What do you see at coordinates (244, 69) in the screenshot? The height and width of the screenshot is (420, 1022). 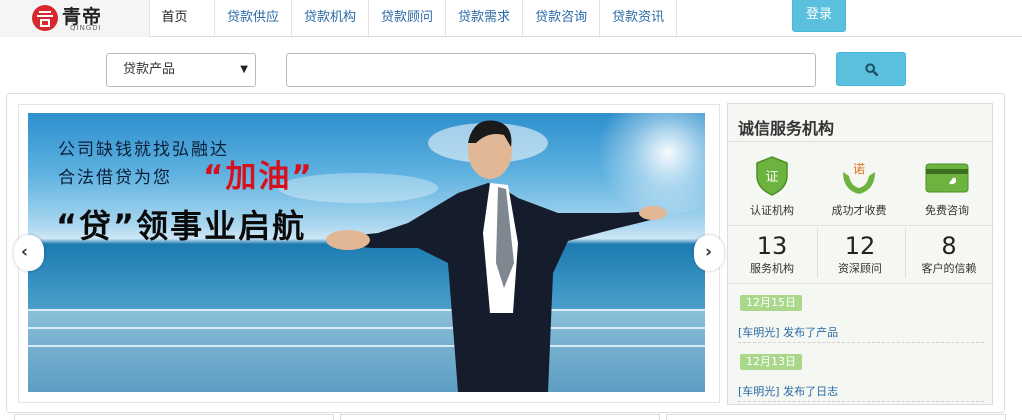 I see `chevron-down-icon: ▼` at bounding box center [244, 69].